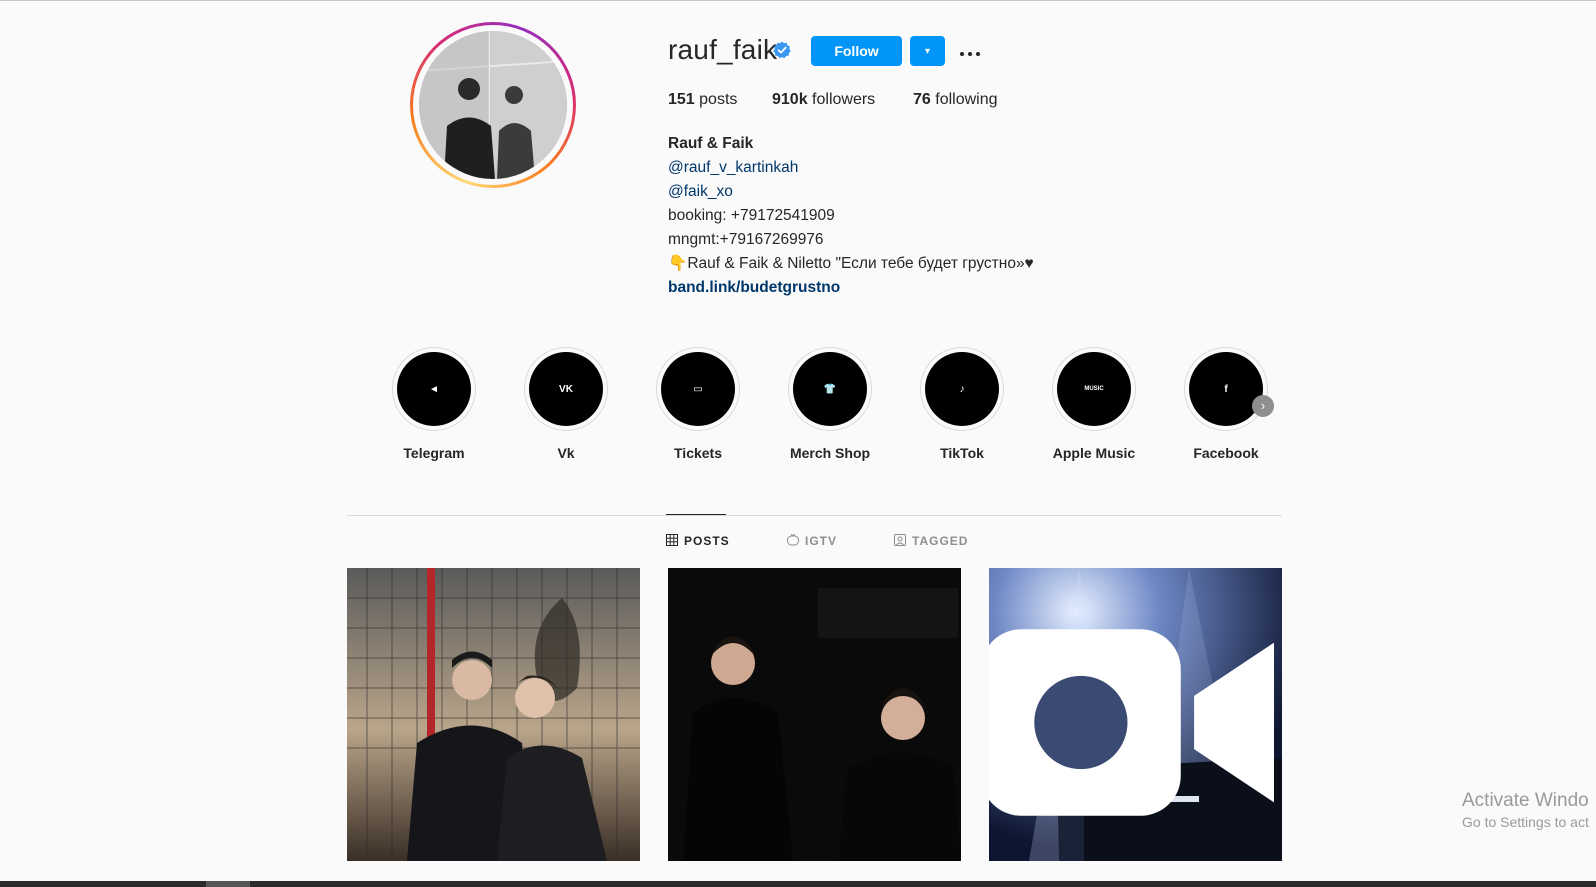 The image size is (1596, 887). What do you see at coordinates (782, 49) in the screenshot?
I see `verified-badge-icon` at bounding box center [782, 49].